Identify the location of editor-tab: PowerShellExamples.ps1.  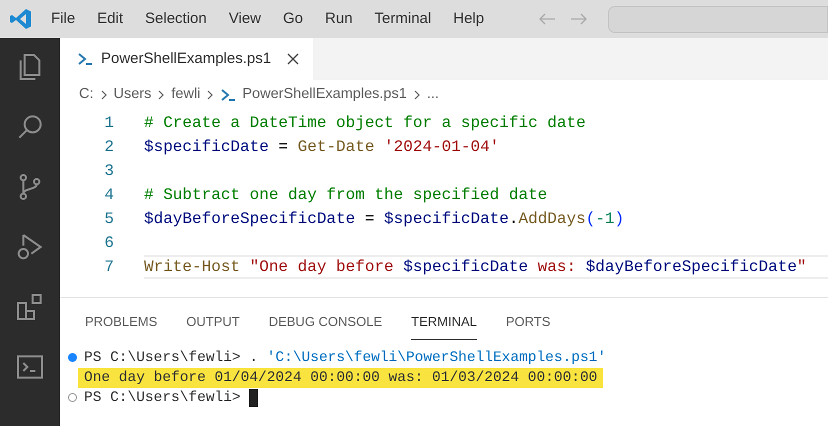
(187, 59).